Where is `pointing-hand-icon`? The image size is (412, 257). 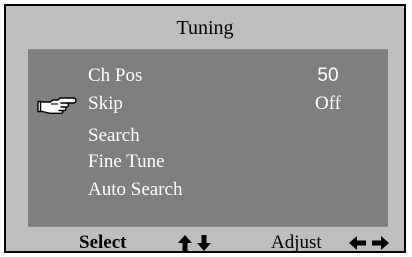
pointing-hand-icon is located at coordinates (57, 105).